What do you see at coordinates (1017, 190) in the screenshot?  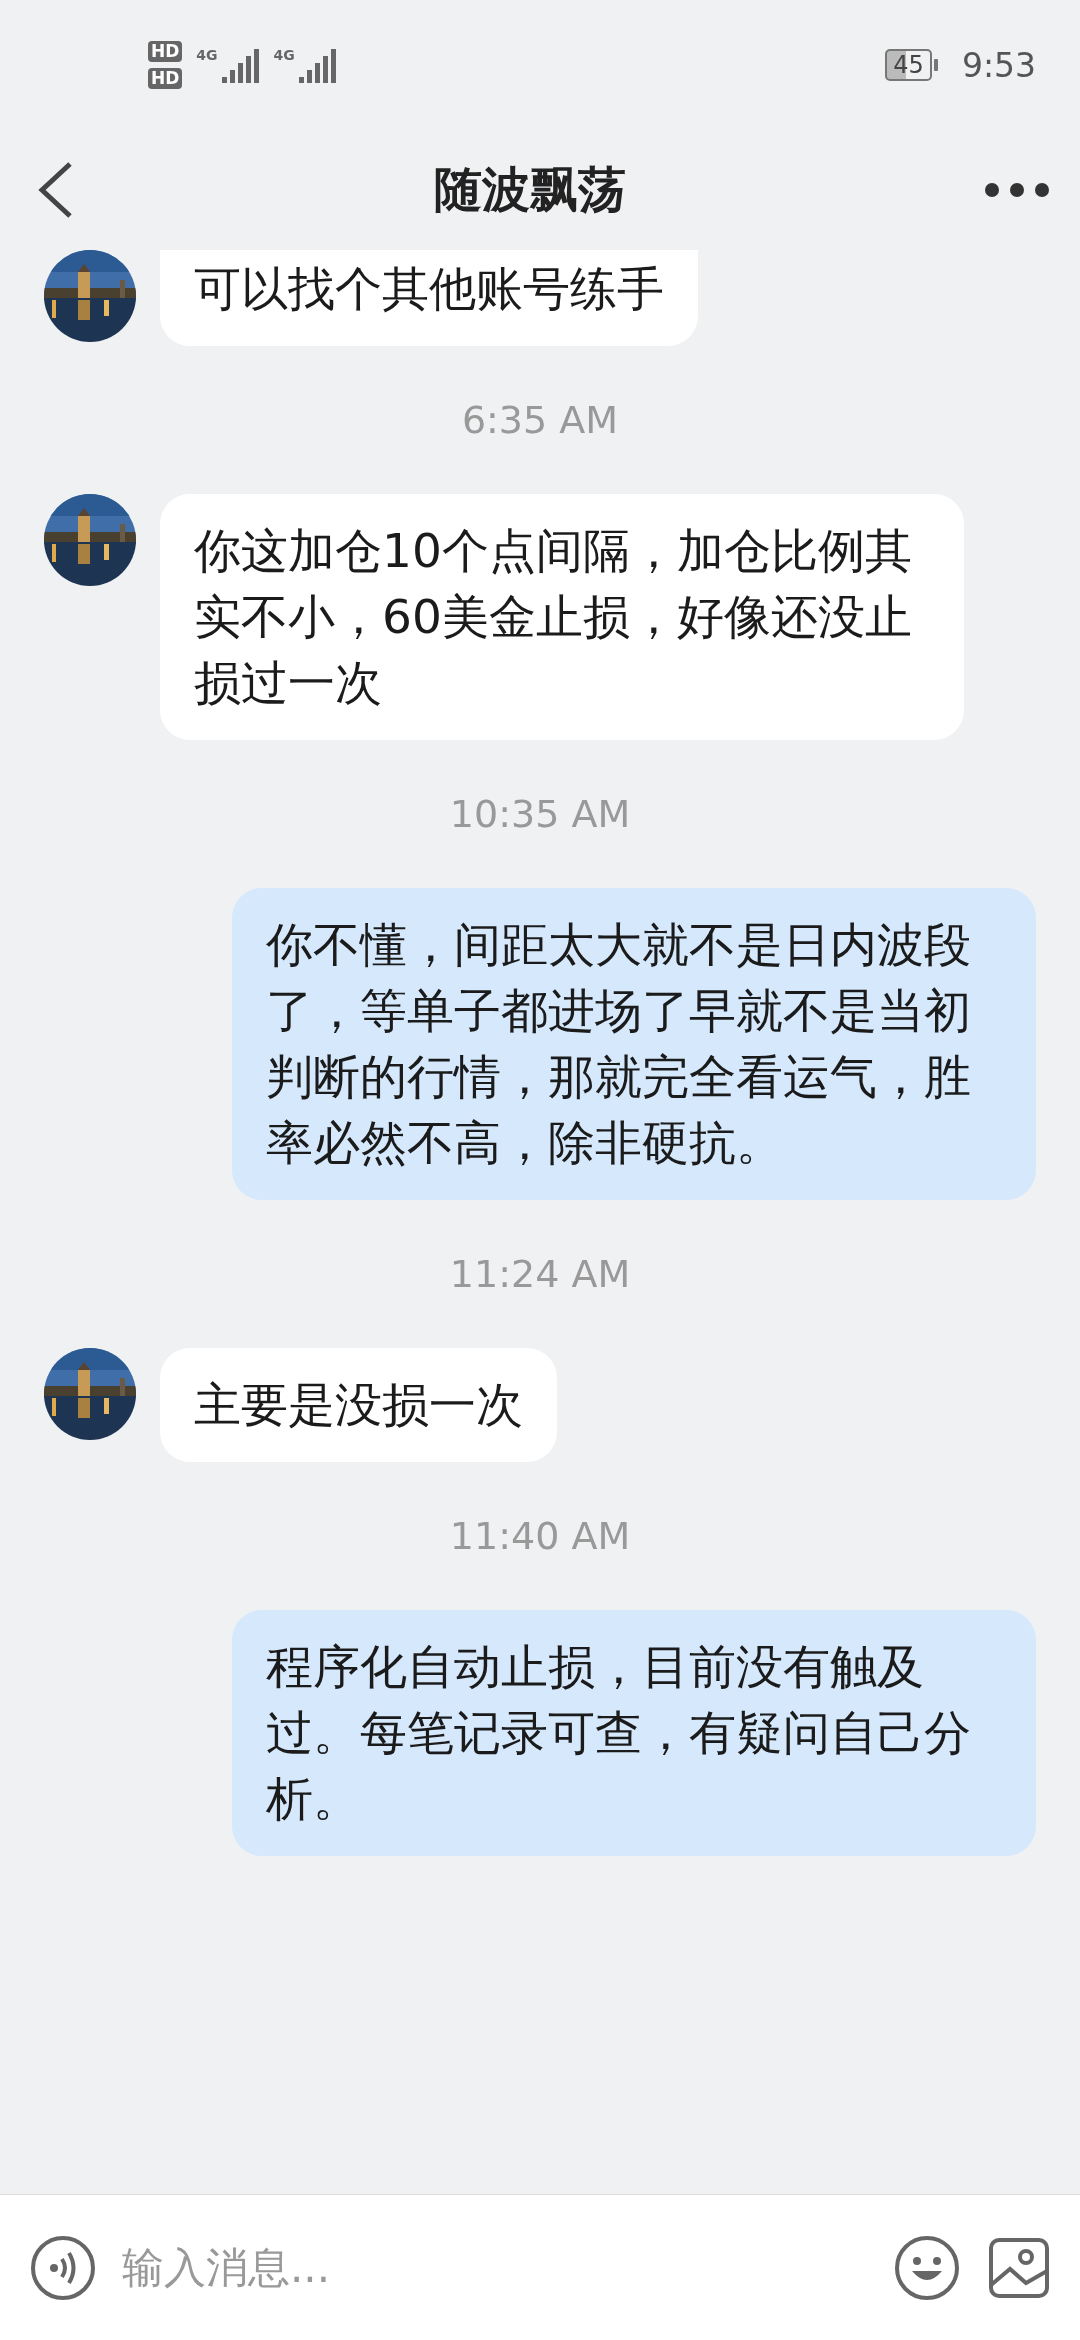 I see `more-icon` at bounding box center [1017, 190].